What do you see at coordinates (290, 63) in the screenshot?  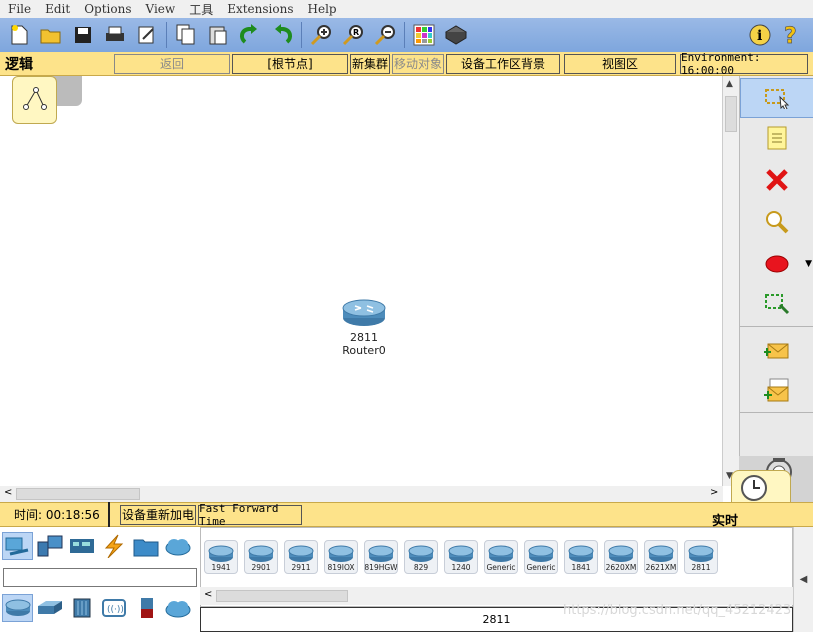 I see `root-button: [根节点]` at bounding box center [290, 63].